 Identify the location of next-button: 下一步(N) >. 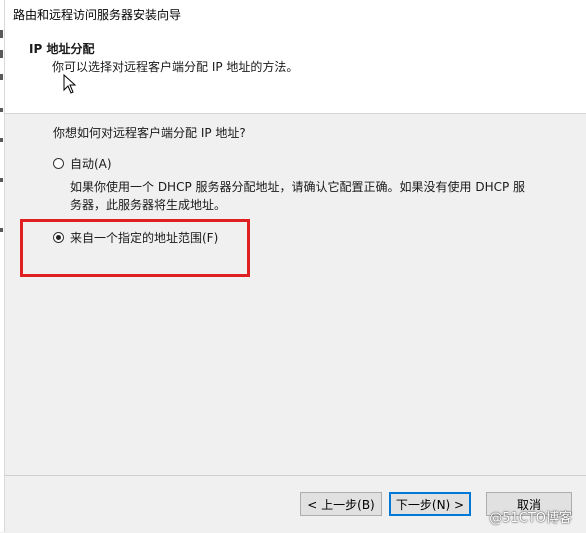
(430, 504).